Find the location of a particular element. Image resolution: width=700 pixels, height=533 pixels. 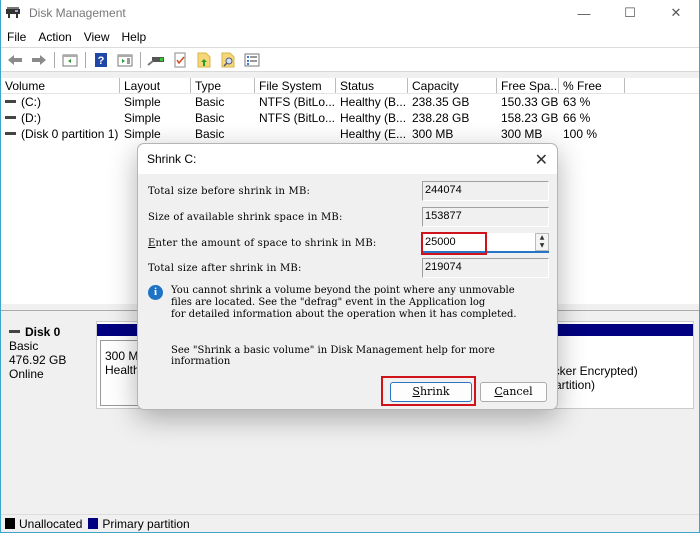

disk-state: Online is located at coordinates (26, 374).